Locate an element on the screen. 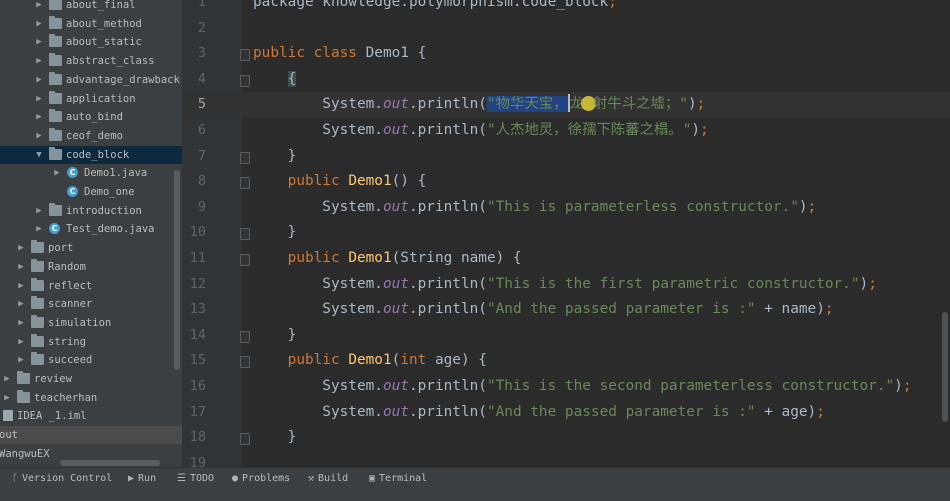 The image size is (950, 501). tree-item: out is located at coordinates (91, 435).